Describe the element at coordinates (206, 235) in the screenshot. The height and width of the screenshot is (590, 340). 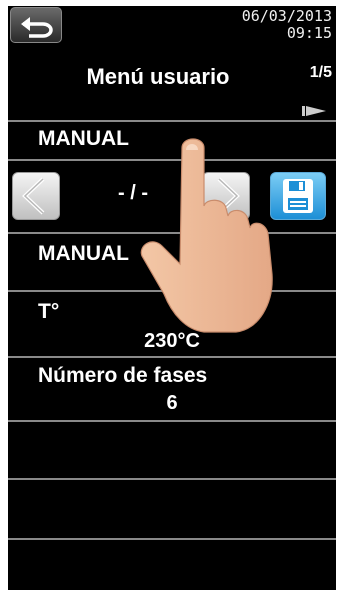
I see `pointing-hand-icon` at that location.